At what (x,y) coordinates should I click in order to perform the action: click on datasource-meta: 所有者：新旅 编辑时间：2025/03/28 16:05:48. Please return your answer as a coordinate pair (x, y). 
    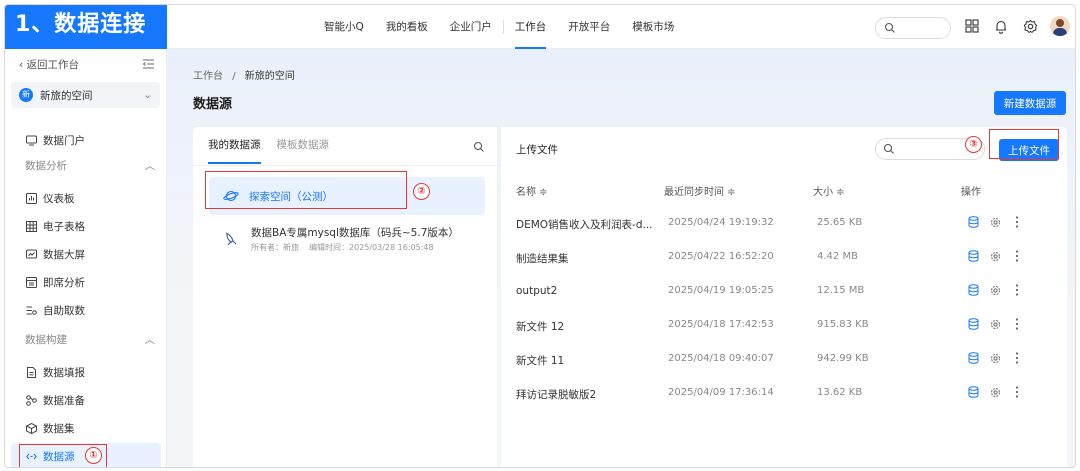
    Looking at the image, I should click on (355, 247).